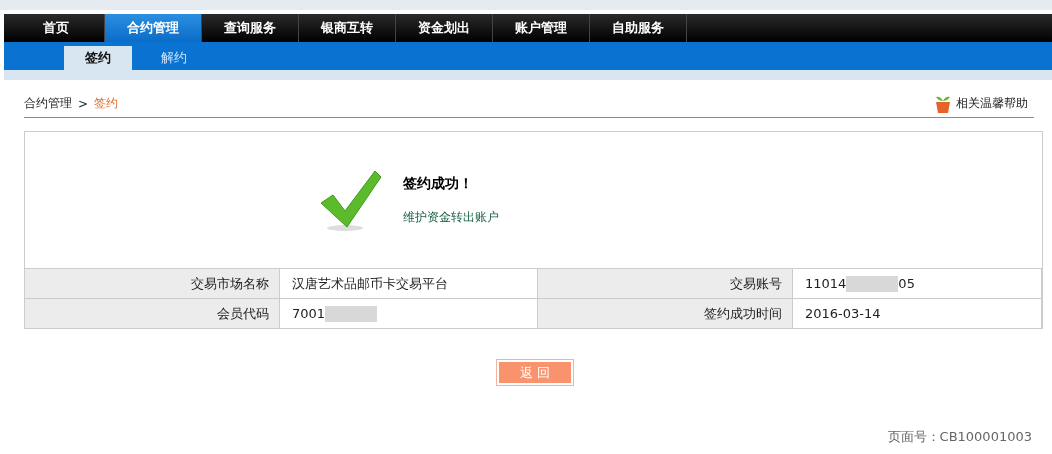 The height and width of the screenshot is (454, 1052). Describe the element at coordinates (959, 436) in the screenshot. I see `page-number: 页面号：CB100001003` at that location.